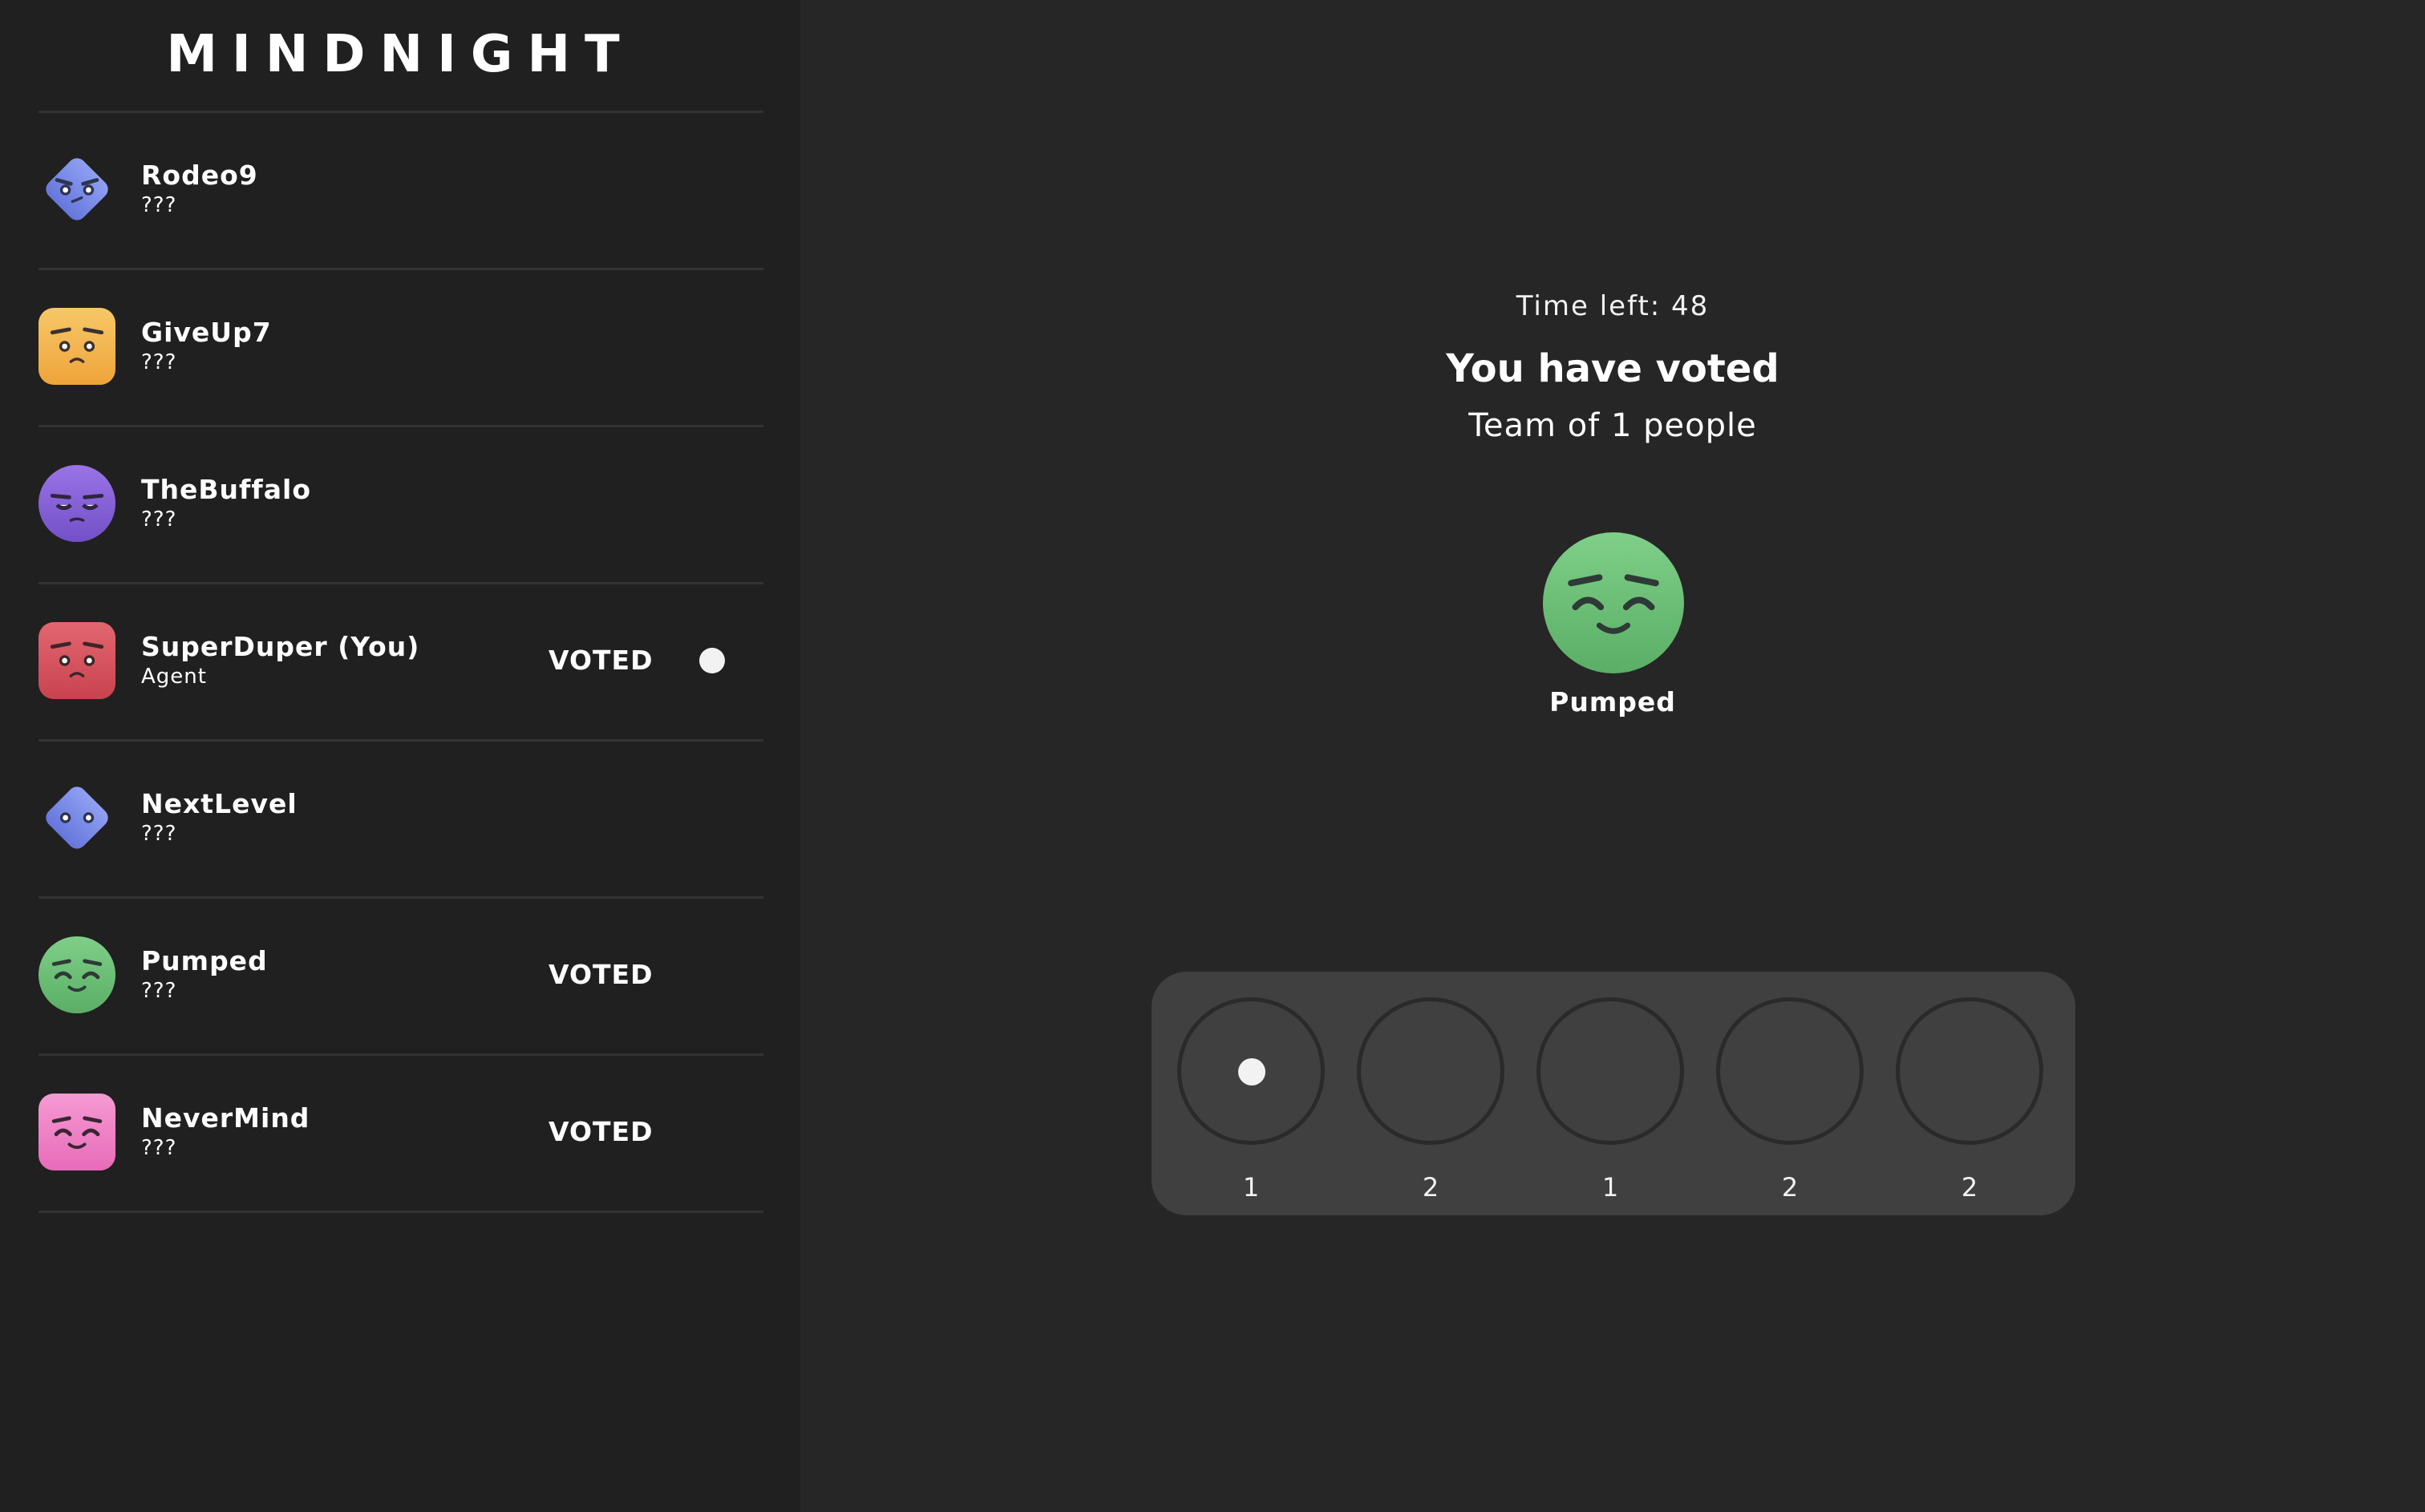 This screenshot has width=2425, height=1512. What do you see at coordinates (219, 804) in the screenshot?
I see `player-name: NextLevel` at bounding box center [219, 804].